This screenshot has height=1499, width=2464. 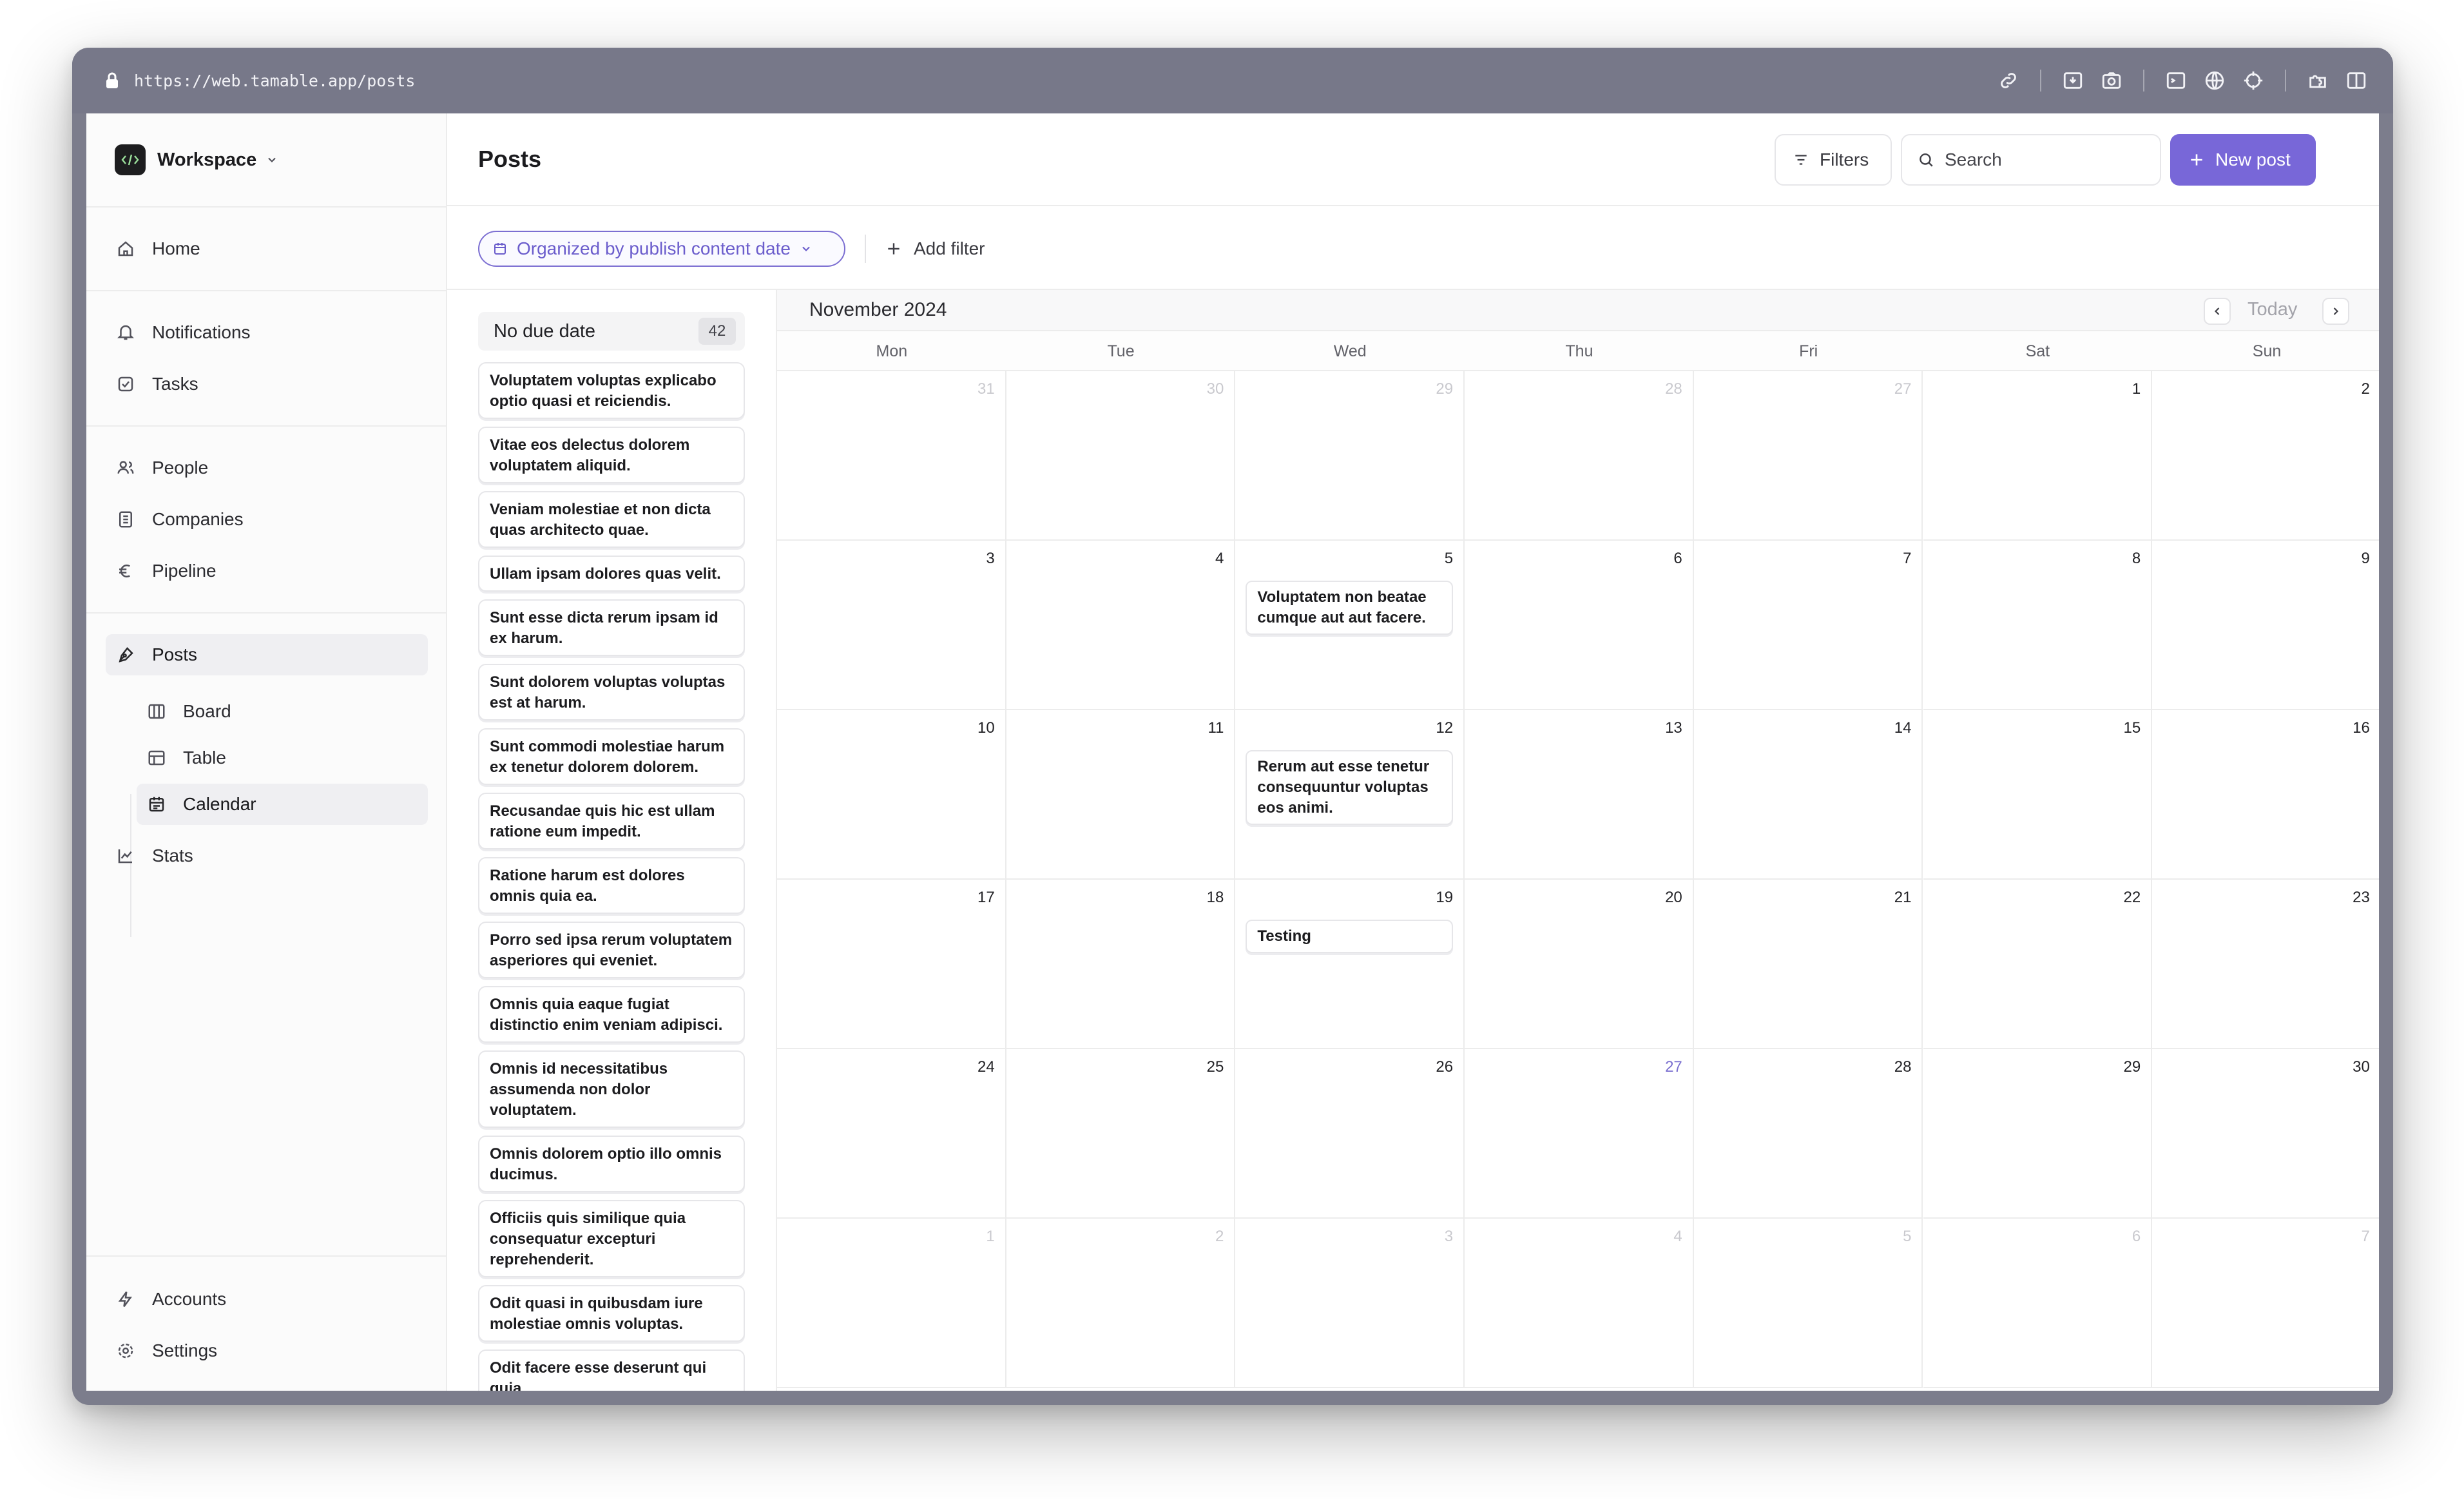 What do you see at coordinates (2176, 81) in the screenshot?
I see `terminal-icon` at bounding box center [2176, 81].